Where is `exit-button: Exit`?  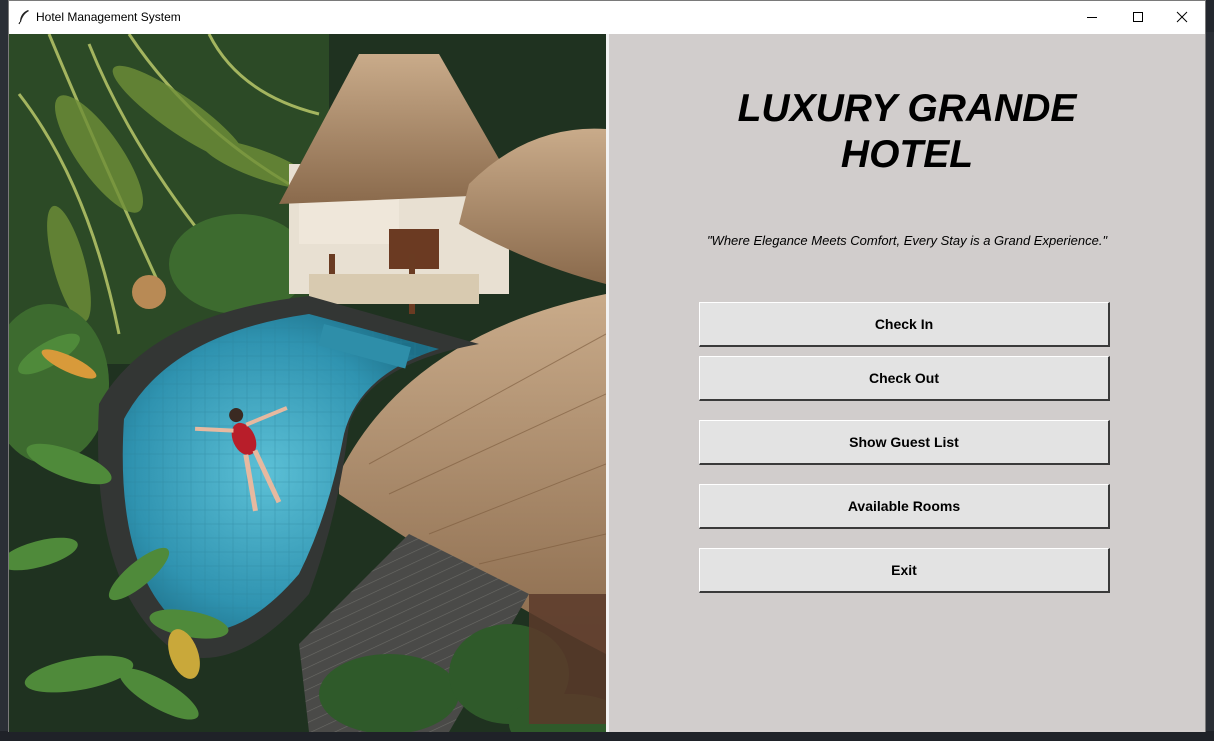 exit-button: Exit is located at coordinates (904, 570).